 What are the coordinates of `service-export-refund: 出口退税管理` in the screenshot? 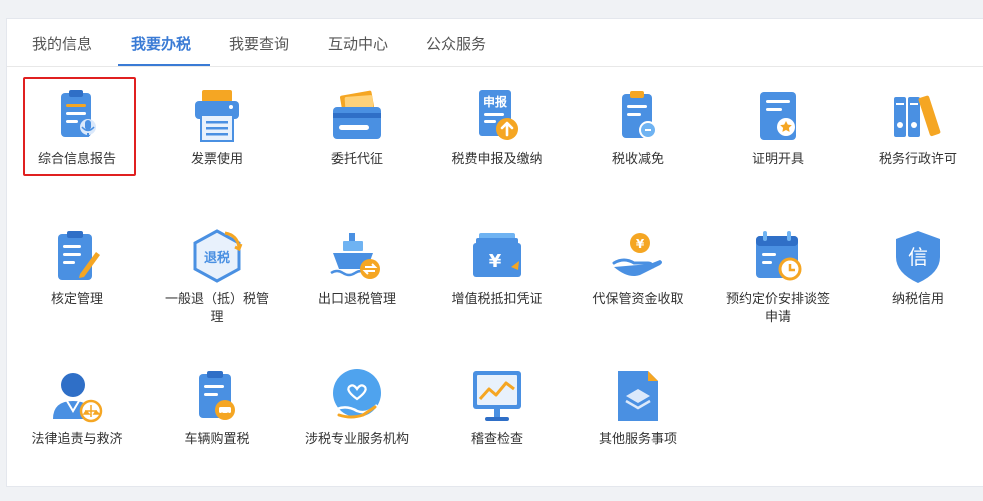 It's located at (357, 282).